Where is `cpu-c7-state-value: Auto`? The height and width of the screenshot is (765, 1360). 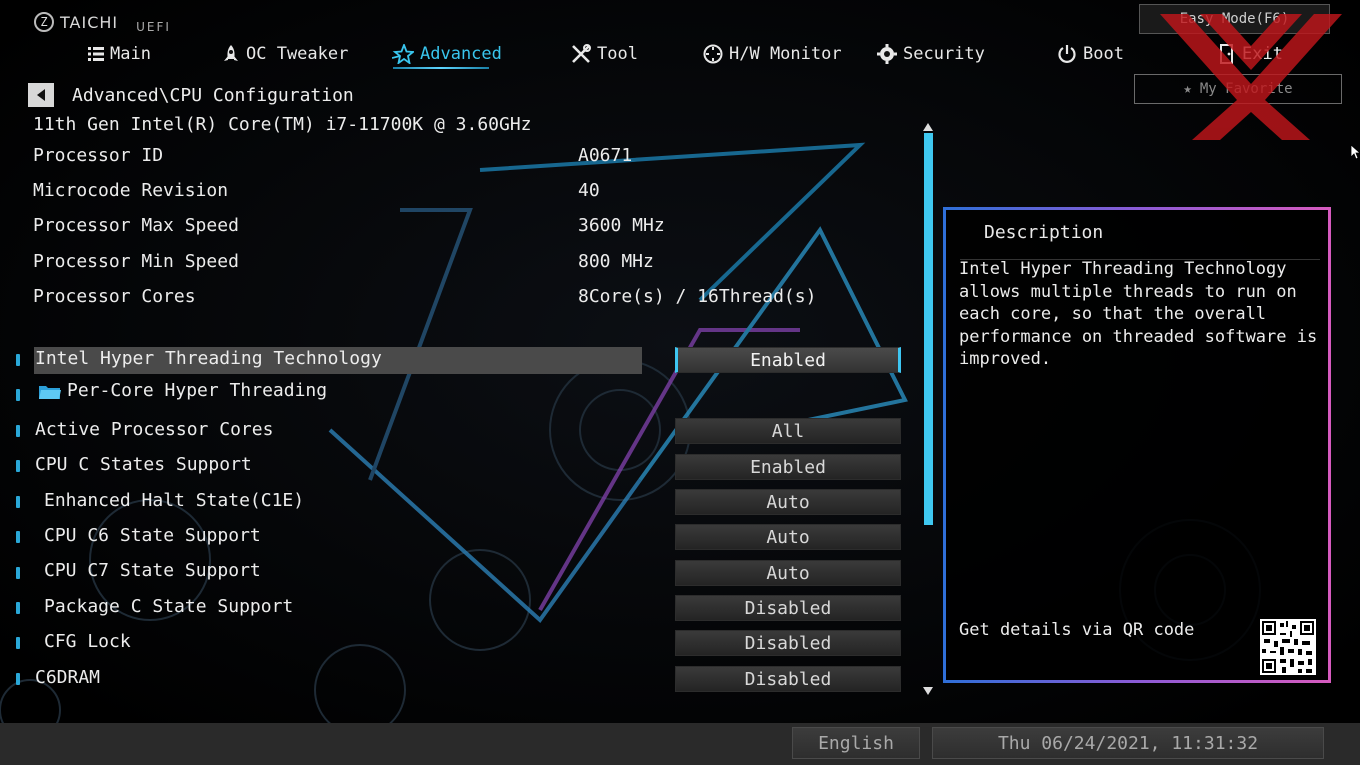
cpu-c7-state-value: Auto is located at coordinates (788, 573).